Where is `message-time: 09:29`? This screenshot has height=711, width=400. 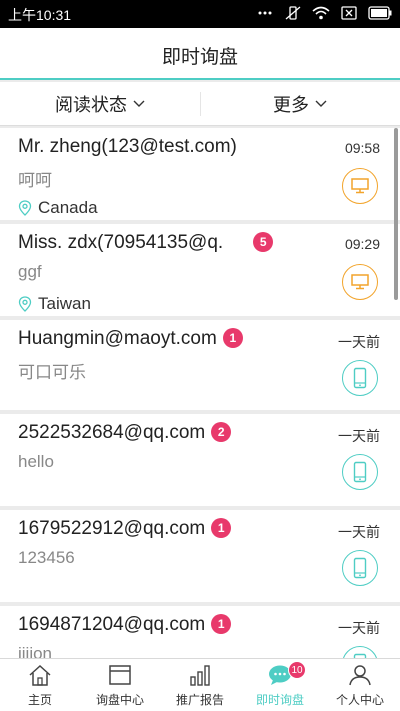
message-time: 09:29 is located at coordinates (362, 244).